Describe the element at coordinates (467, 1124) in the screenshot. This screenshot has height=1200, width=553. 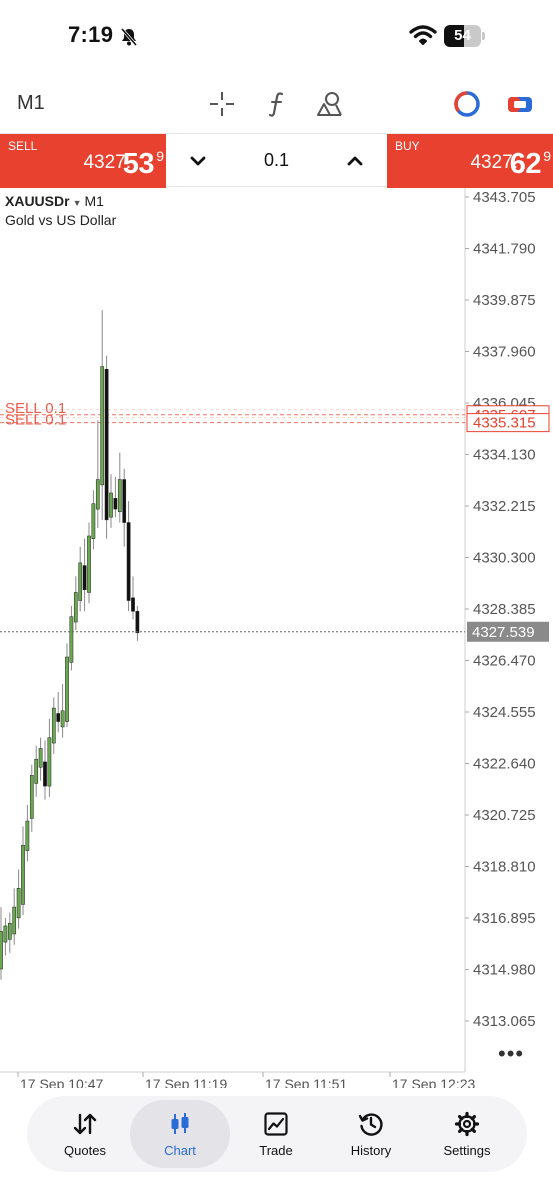
I see `gear-icon` at that location.